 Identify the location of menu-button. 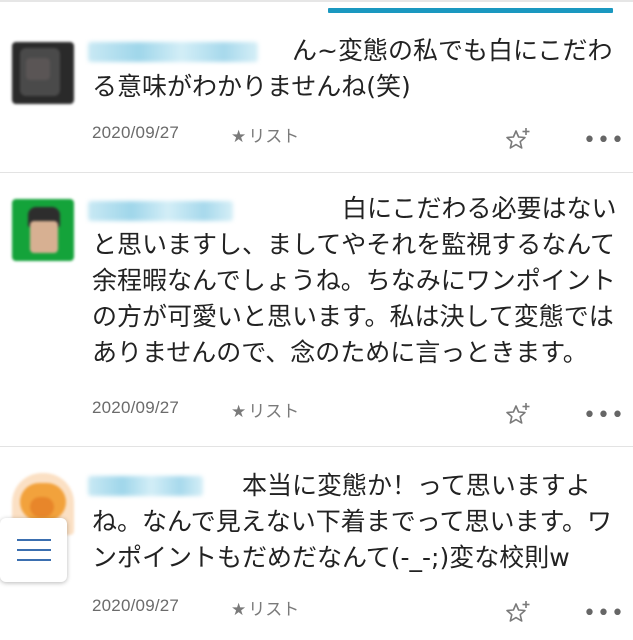
(33, 550).